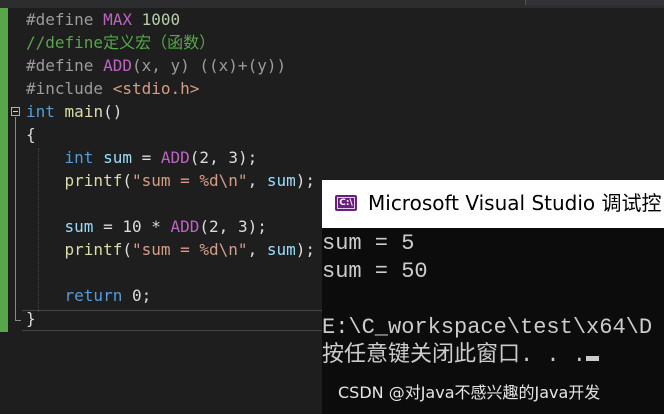 The height and width of the screenshot is (414, 664). What do you see at coordinates (15, 219) in the screenshot?
I see `outline-line` at bounding box center [15, 219].